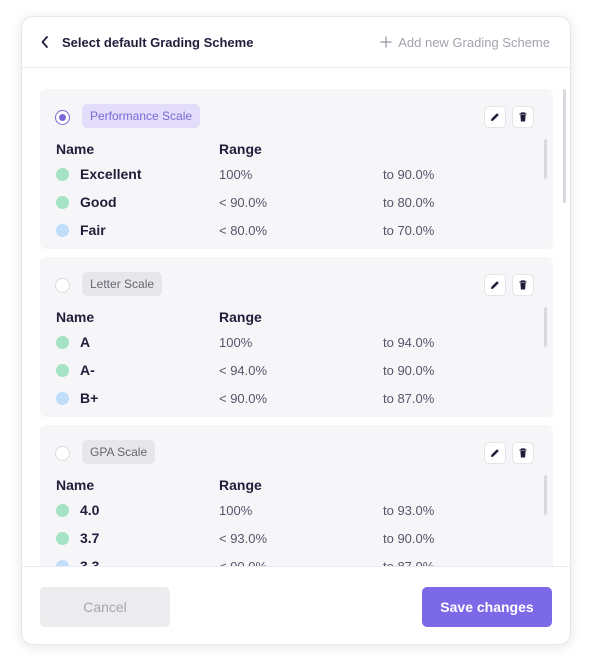  Describe the element at coordinates (409, 342) in the screenshot. I see `grade-range-to: to 94.0%` at that location.